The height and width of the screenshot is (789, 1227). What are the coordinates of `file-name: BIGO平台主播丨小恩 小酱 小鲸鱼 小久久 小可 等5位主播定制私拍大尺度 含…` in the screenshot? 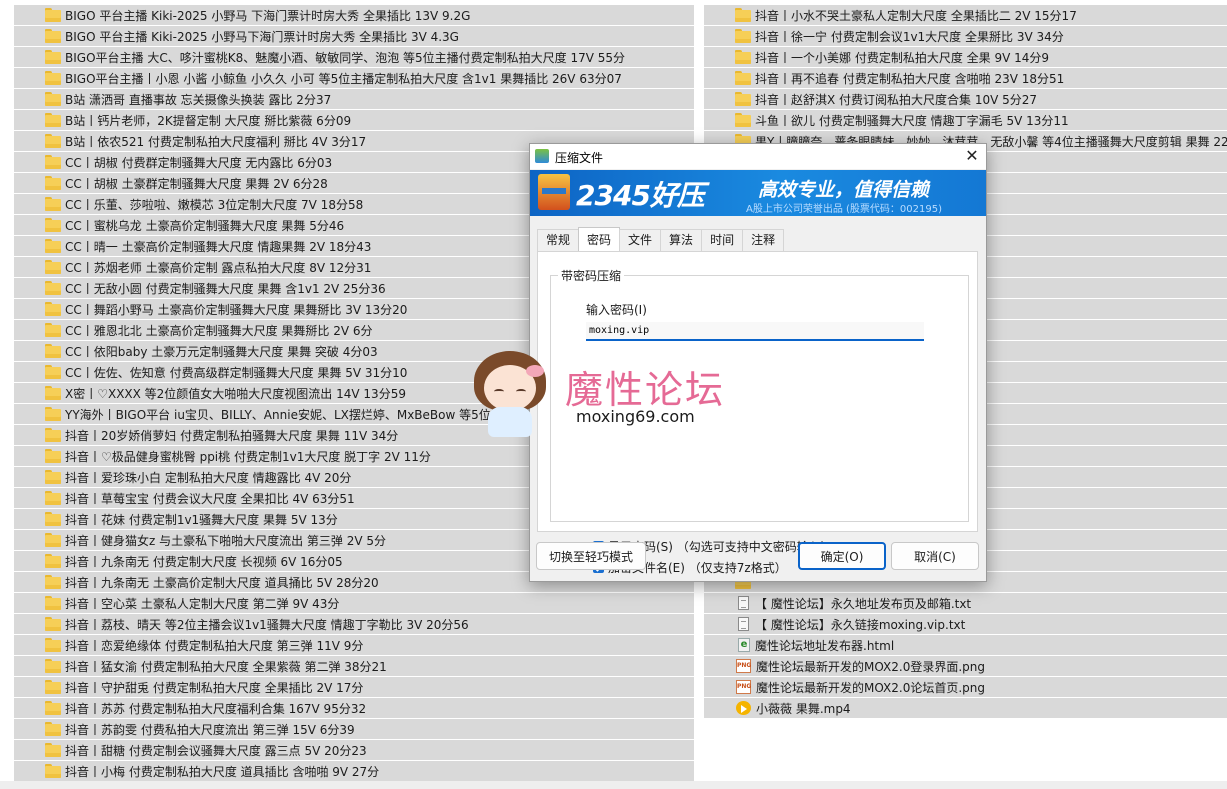 It's located at (343, 78).